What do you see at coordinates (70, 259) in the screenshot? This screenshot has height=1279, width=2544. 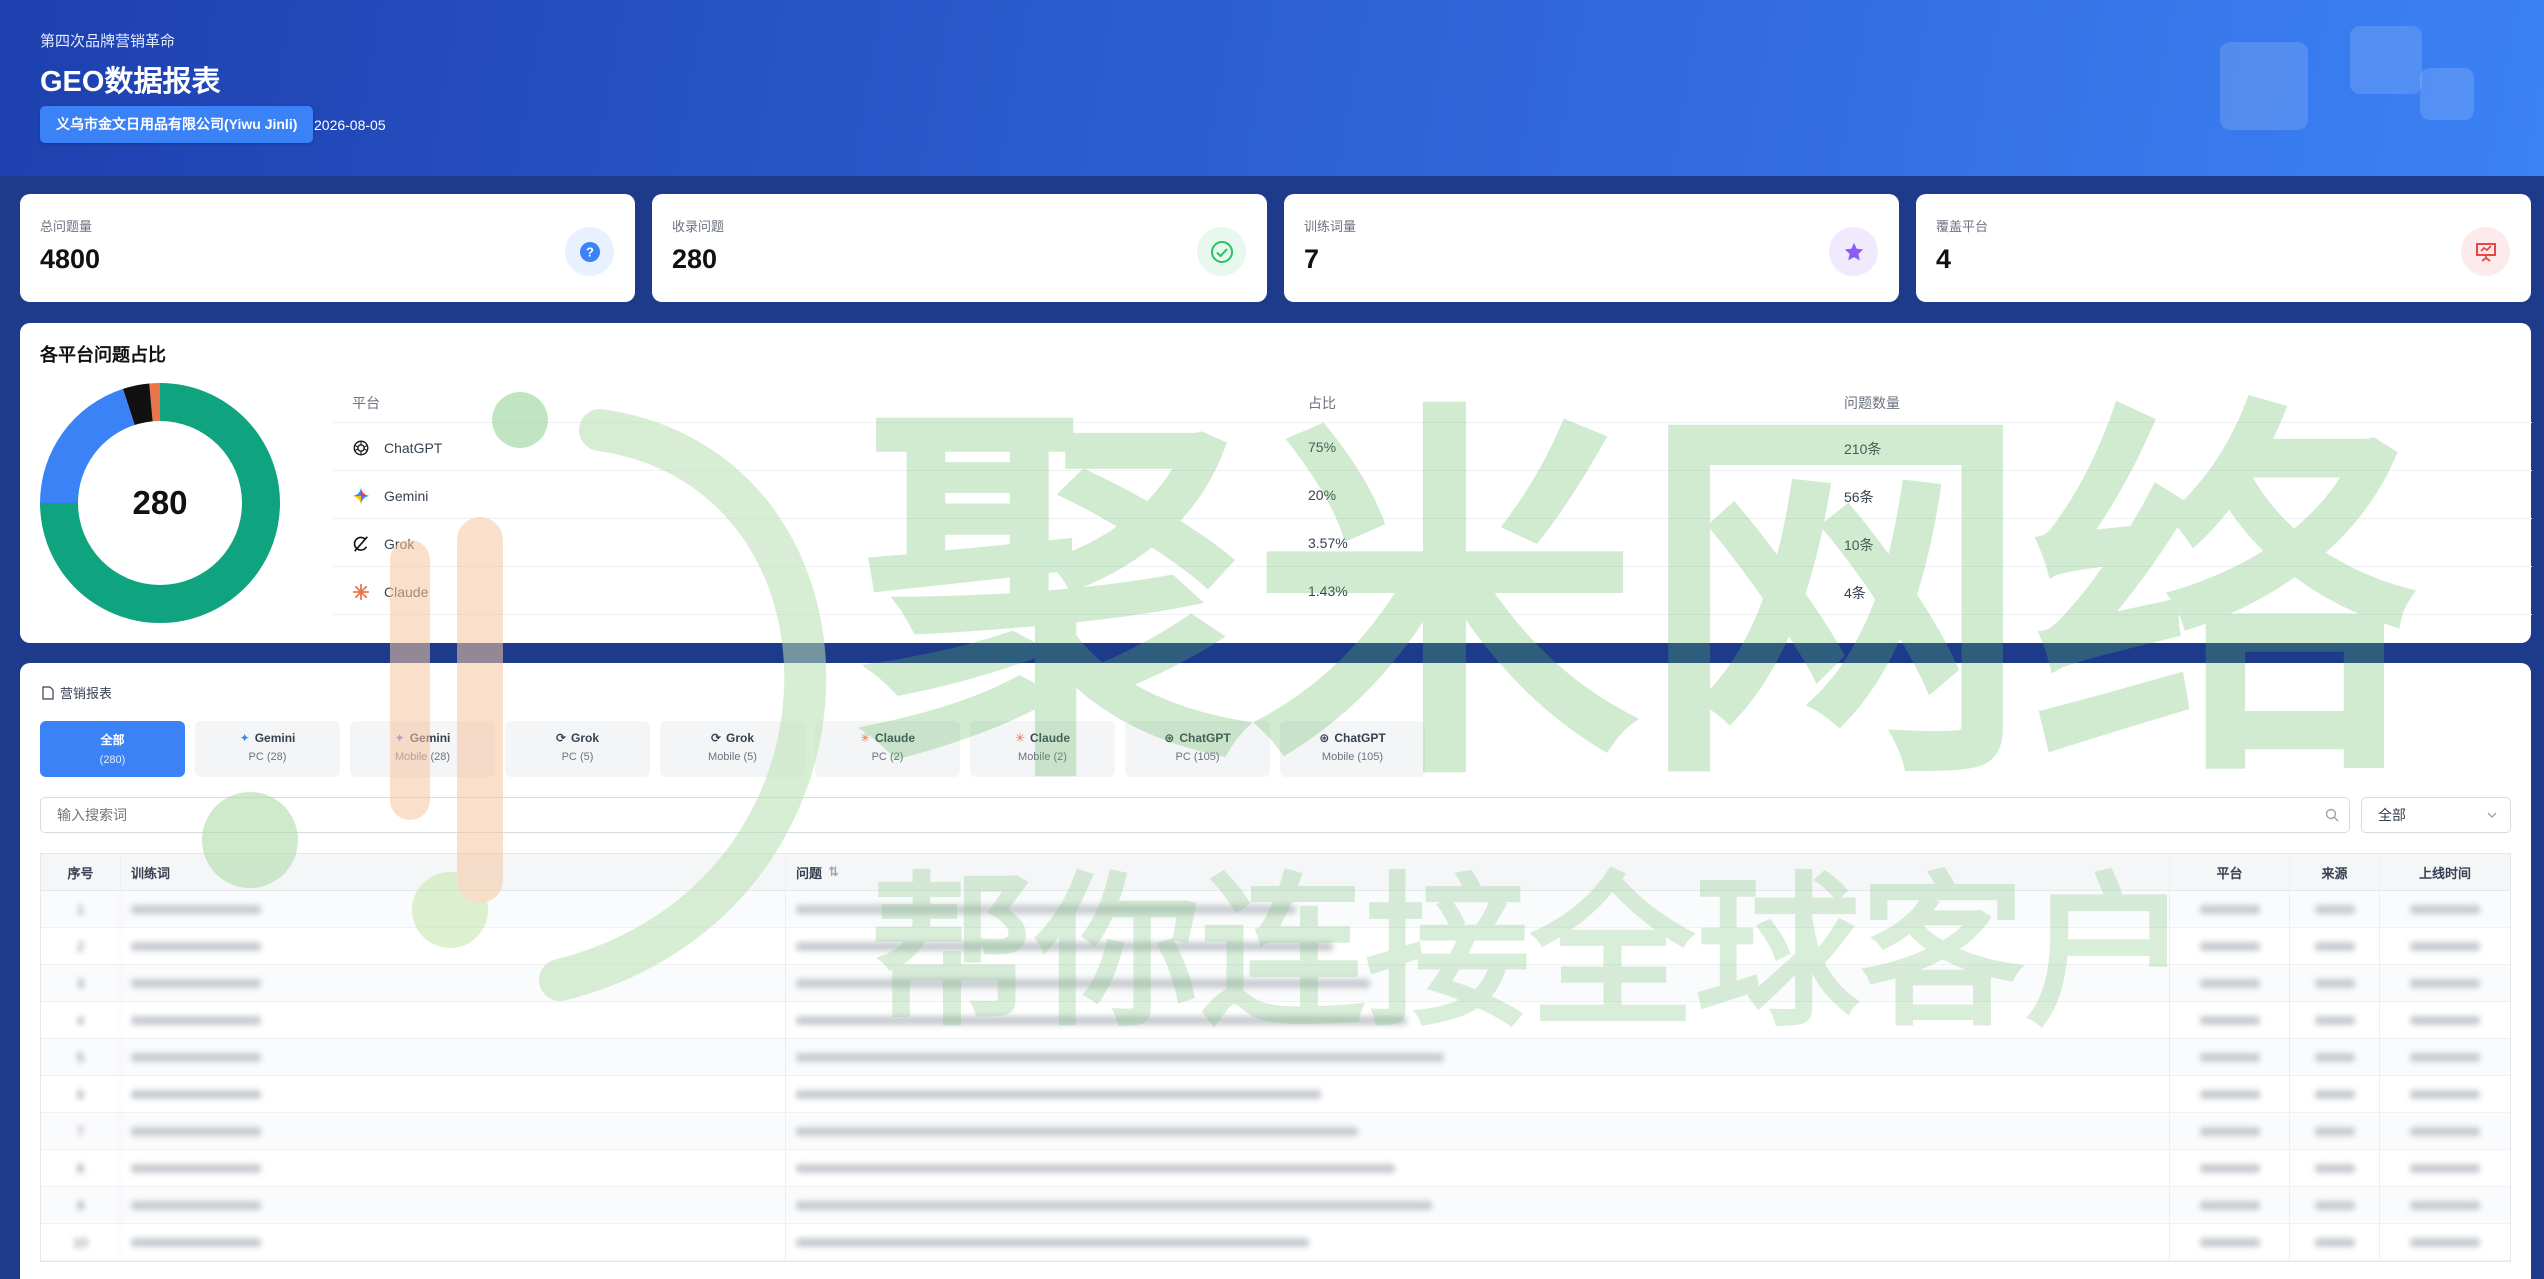 I see `stat-value: 4800` at bounding box center [70, 259].